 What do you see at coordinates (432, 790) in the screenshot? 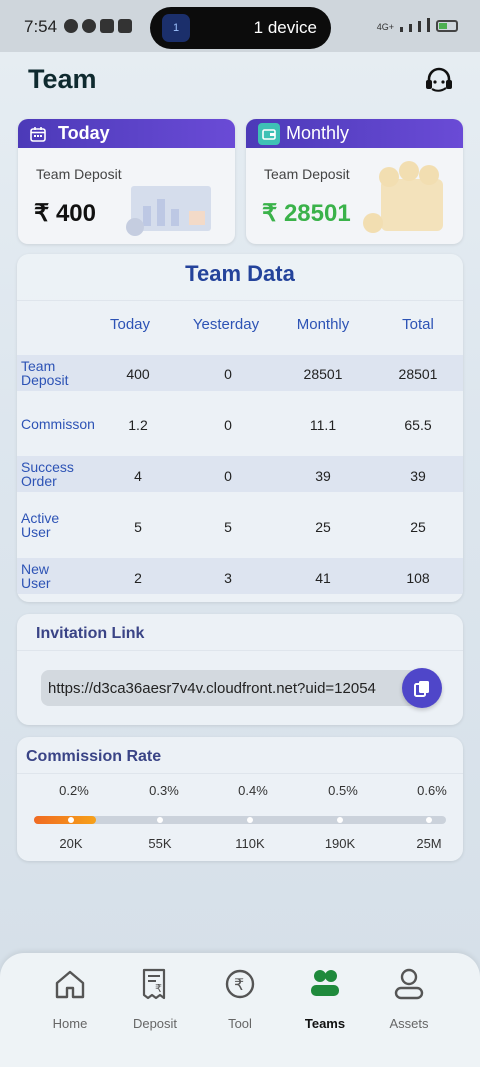
I see `rate-label: 0.6%` at bounding box center [432, 790].